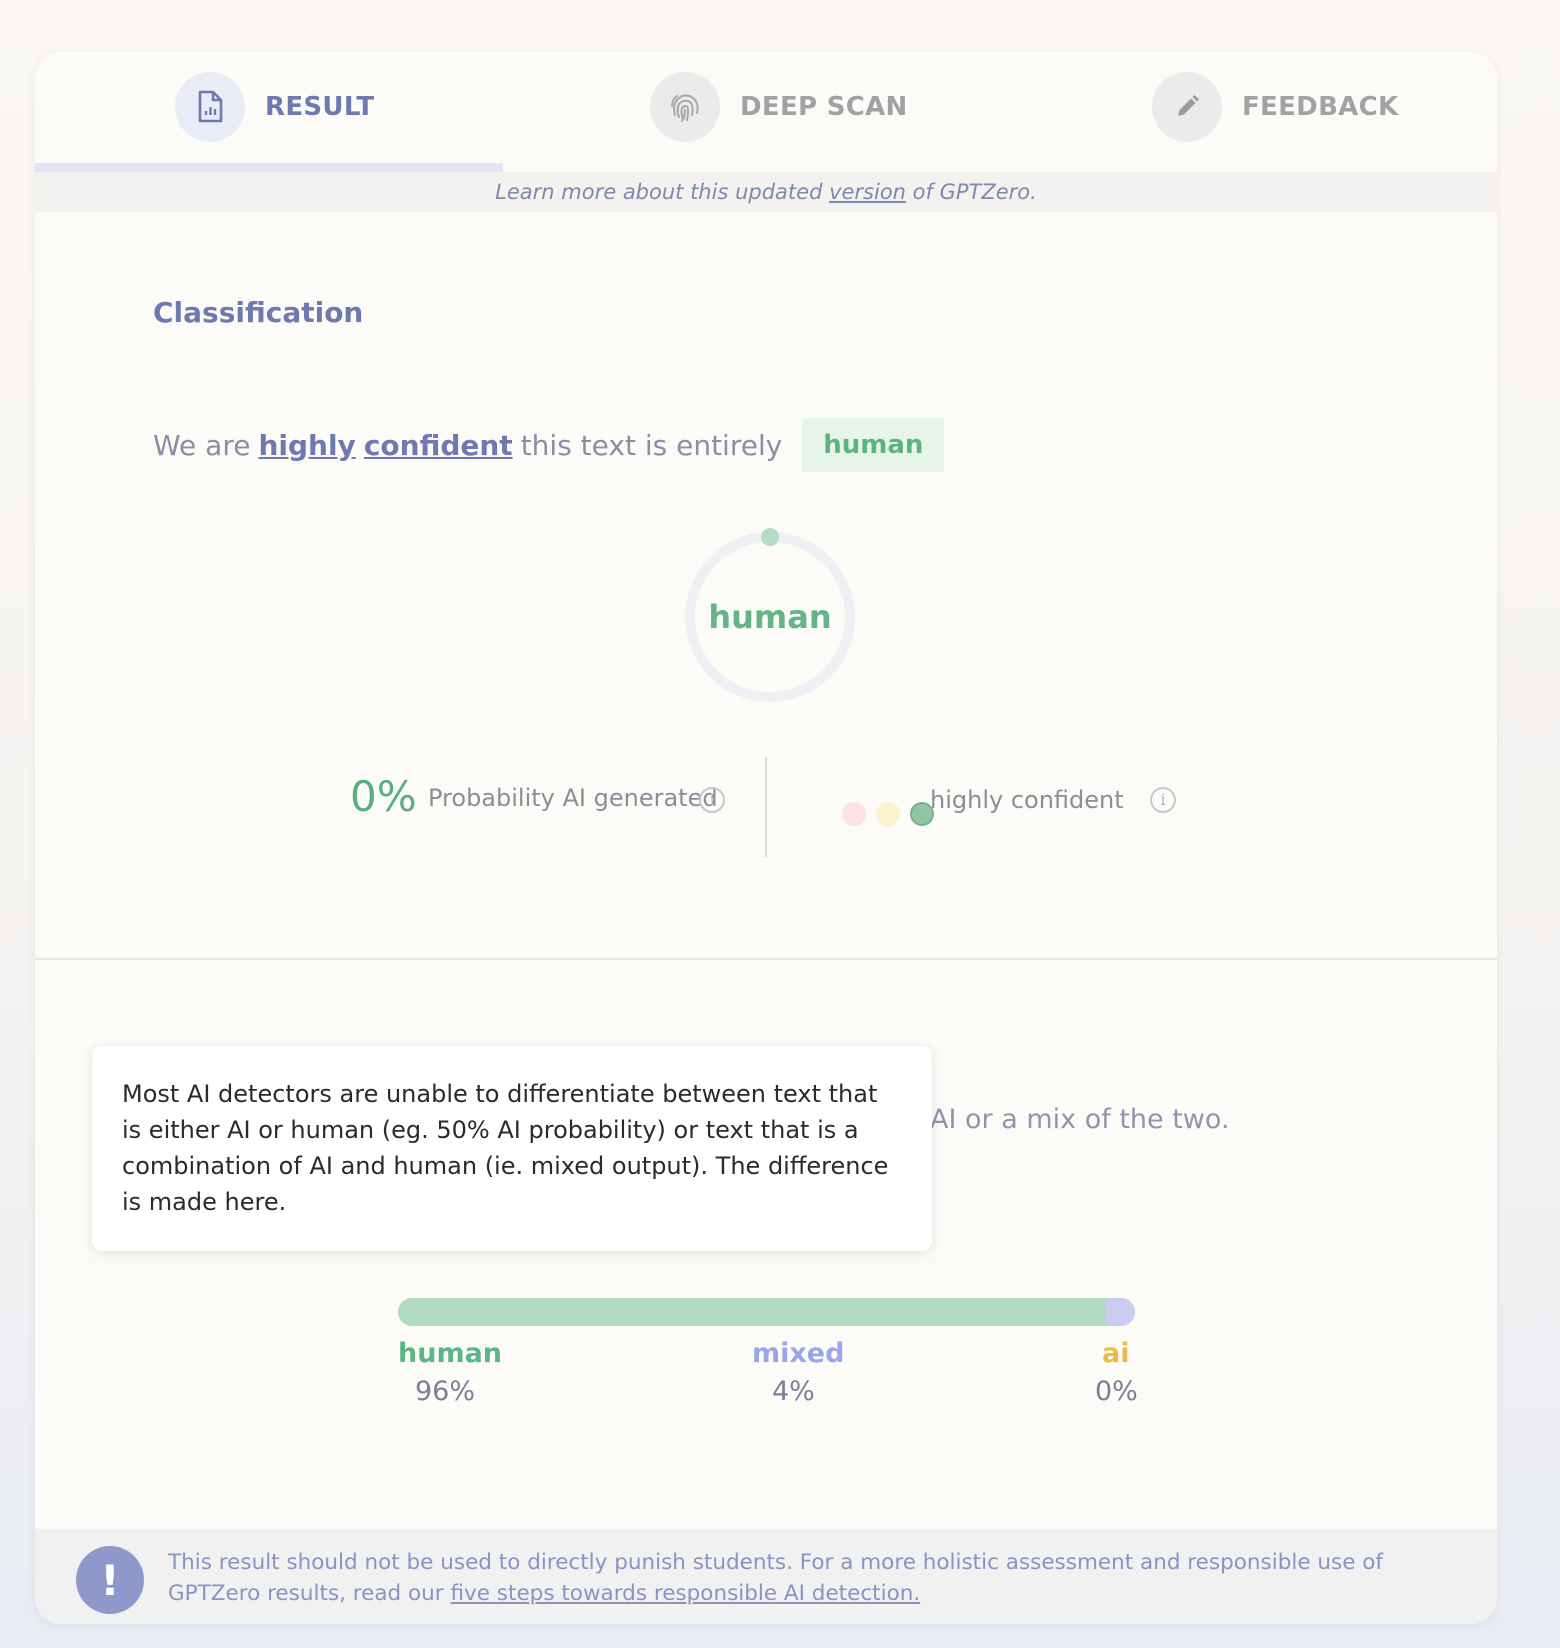 The image size is (1560, 1648). What do you see at coordinates (867, 192) in the screenshot?
I see `version-link: version` at bounding box center [867, 192].